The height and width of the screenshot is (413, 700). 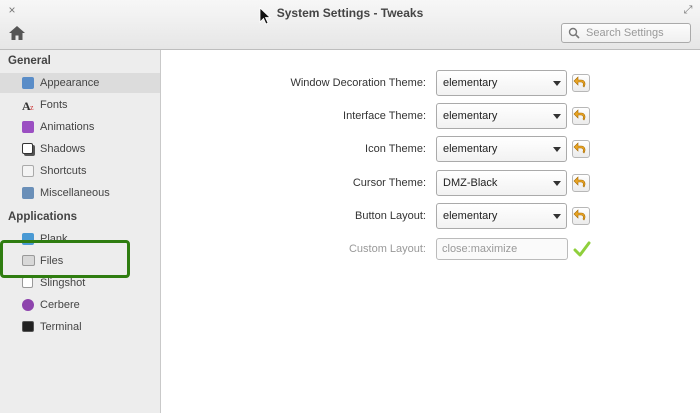 I want to click on label-window-decoration-theme: Window Decoration Theme:, so click(x=358, y=83).